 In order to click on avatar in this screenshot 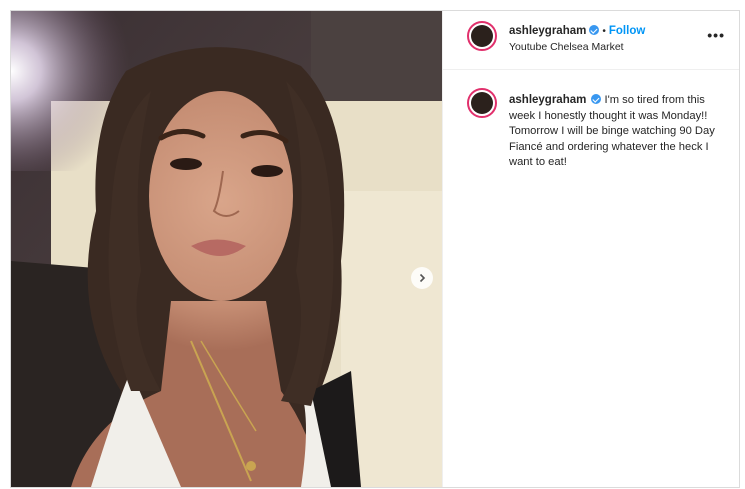, I will do `click(482, 36)`.